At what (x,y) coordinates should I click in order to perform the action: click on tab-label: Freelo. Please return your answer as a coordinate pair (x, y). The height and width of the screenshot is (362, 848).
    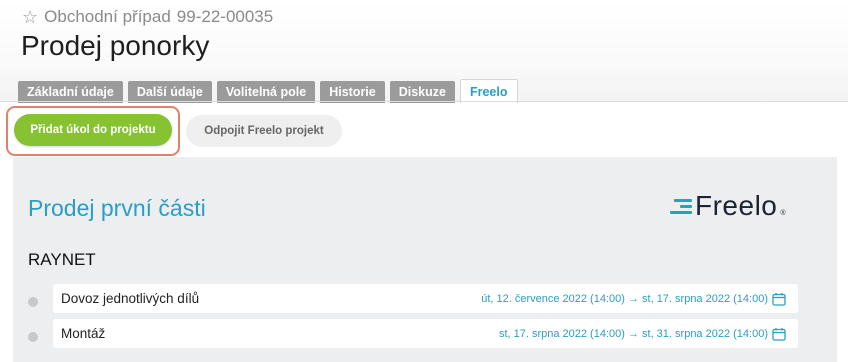
    Looking at the image, I should click on (488, 91).